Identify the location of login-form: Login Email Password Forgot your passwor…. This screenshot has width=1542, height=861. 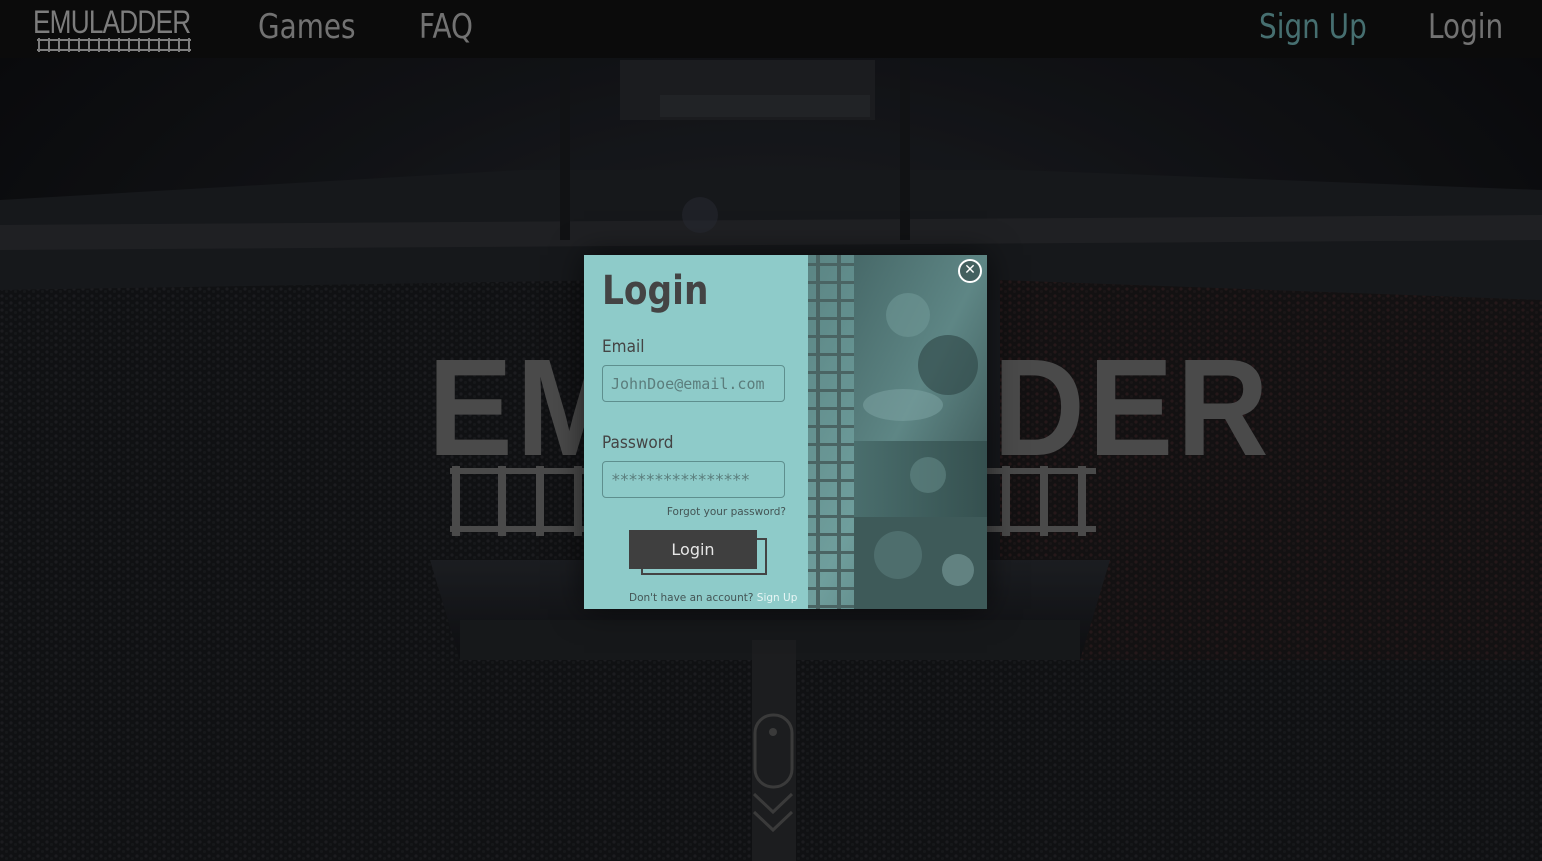
(697, 432).